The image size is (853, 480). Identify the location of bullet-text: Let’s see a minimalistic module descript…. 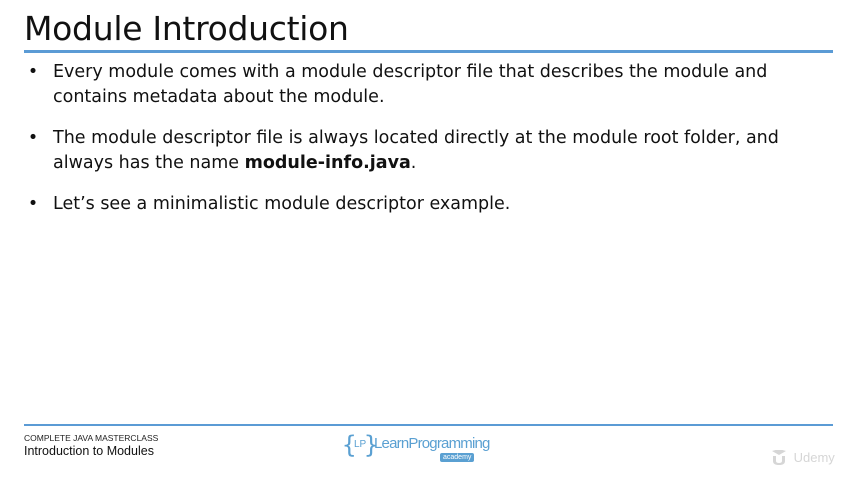
(282, 204).